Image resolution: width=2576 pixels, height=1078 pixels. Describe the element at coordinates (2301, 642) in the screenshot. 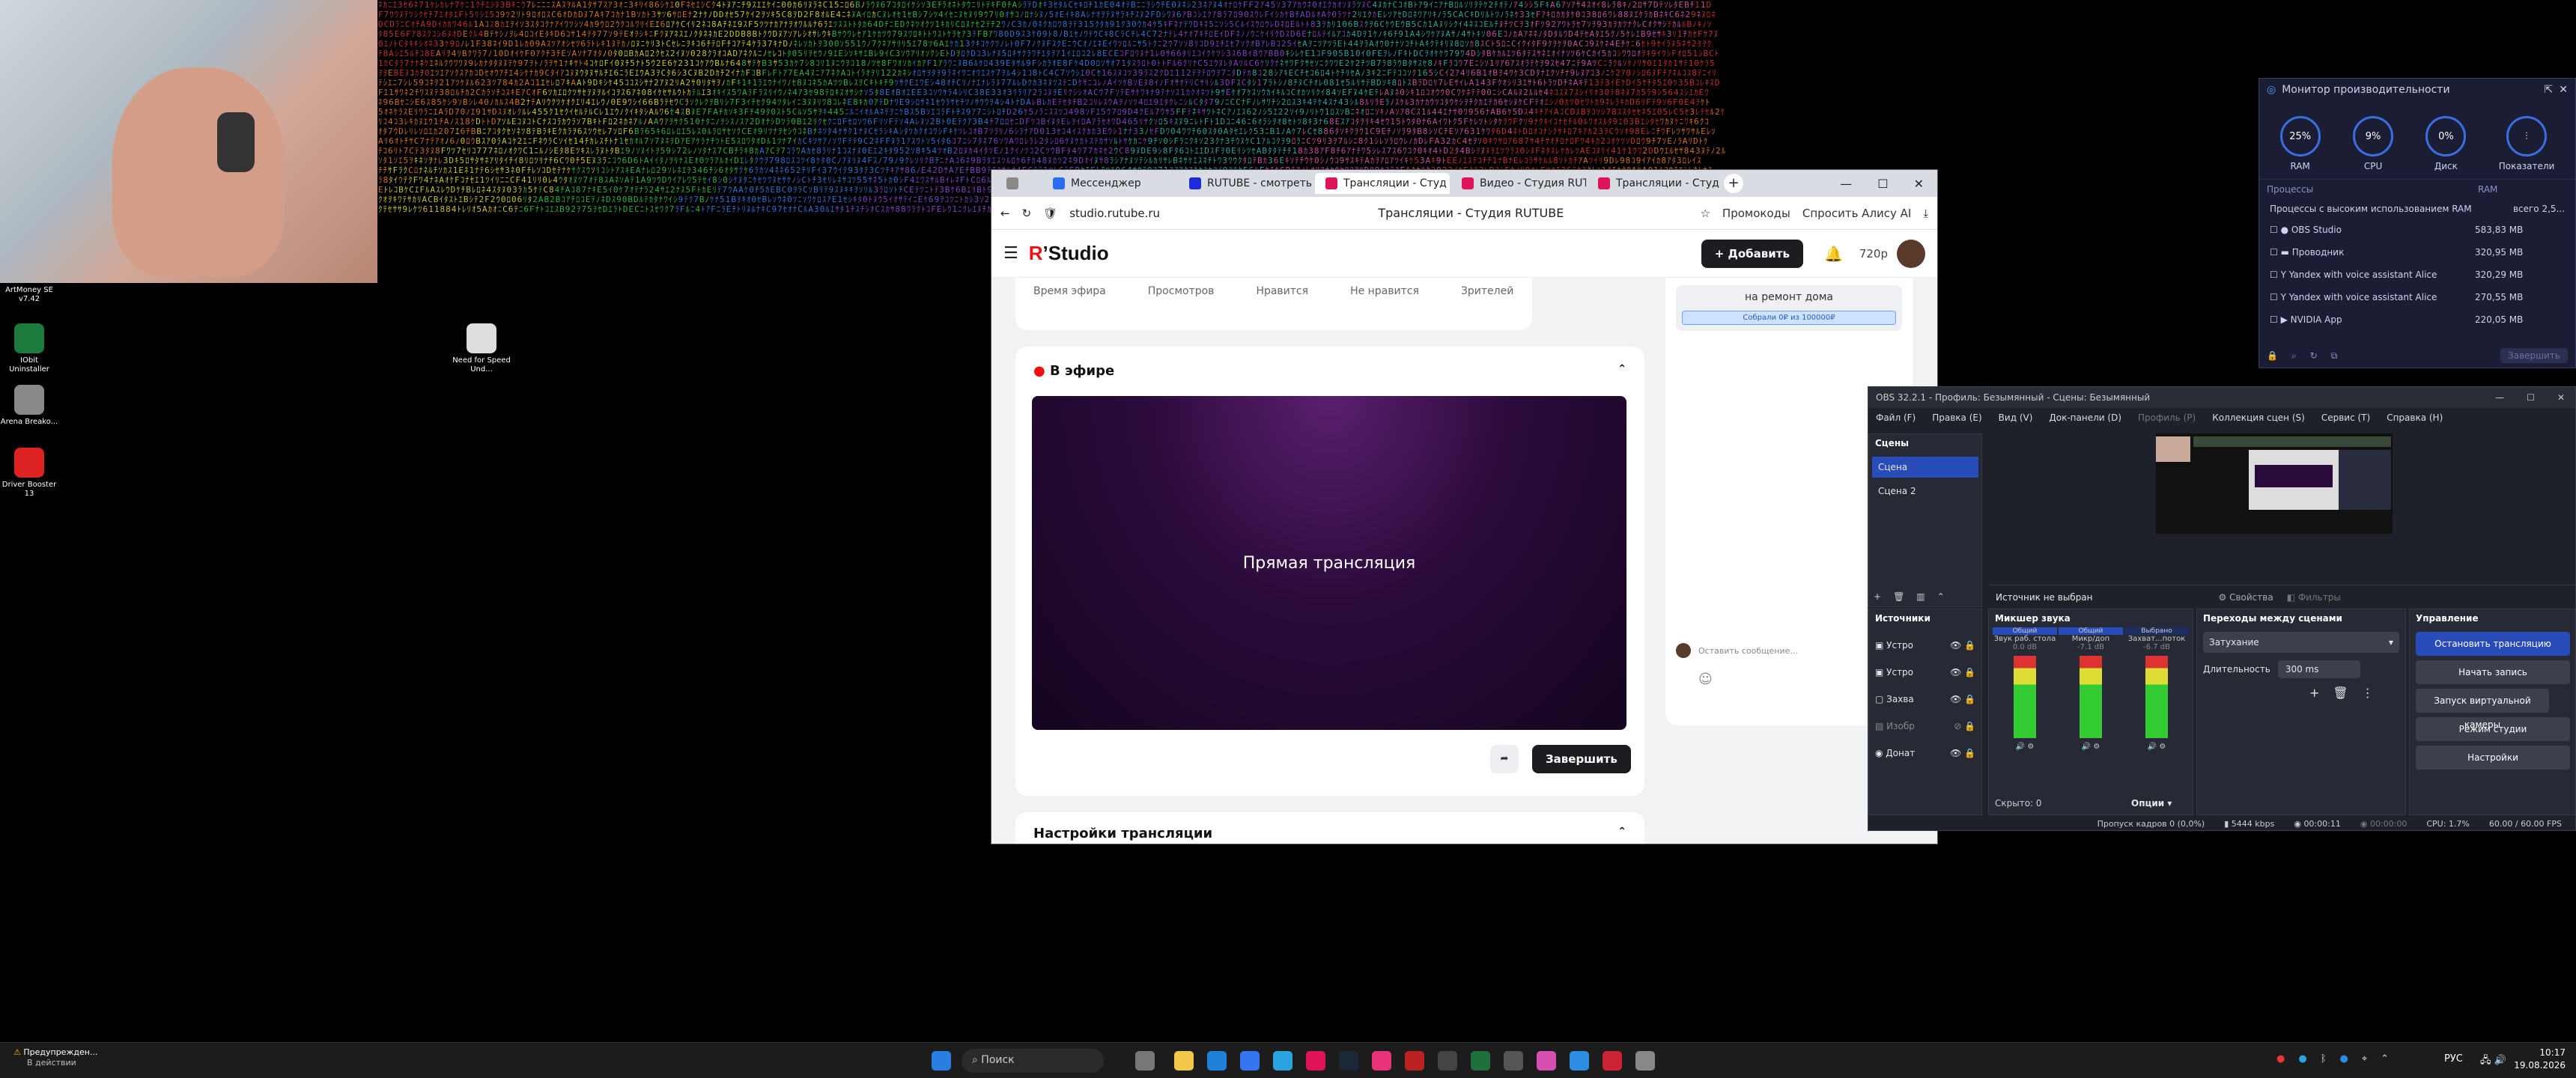

I see `transition-select: Затухание ▾` at that location.